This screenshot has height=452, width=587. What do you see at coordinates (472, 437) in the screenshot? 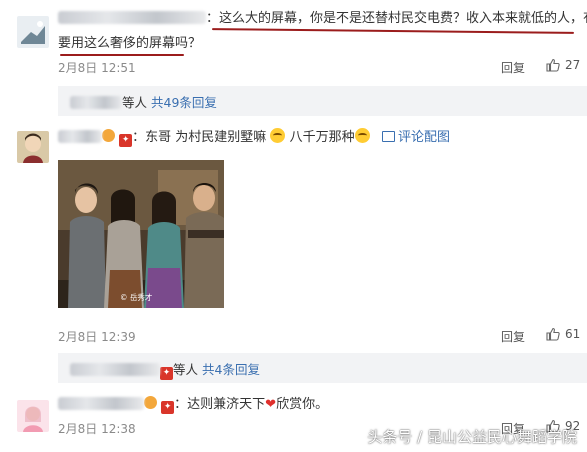
I see `watermark: 头条号 / 昆山公益民心舞蹈学院` at bounding box center [472, 437].